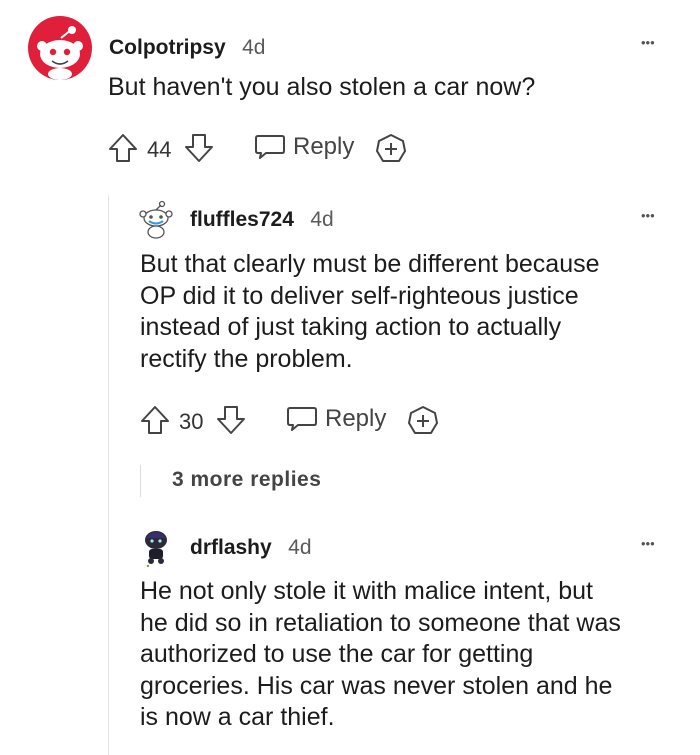 This screenshot has height=755, width=700. I want to click on snoo-dark-avatar-icon, so click(156, 549).